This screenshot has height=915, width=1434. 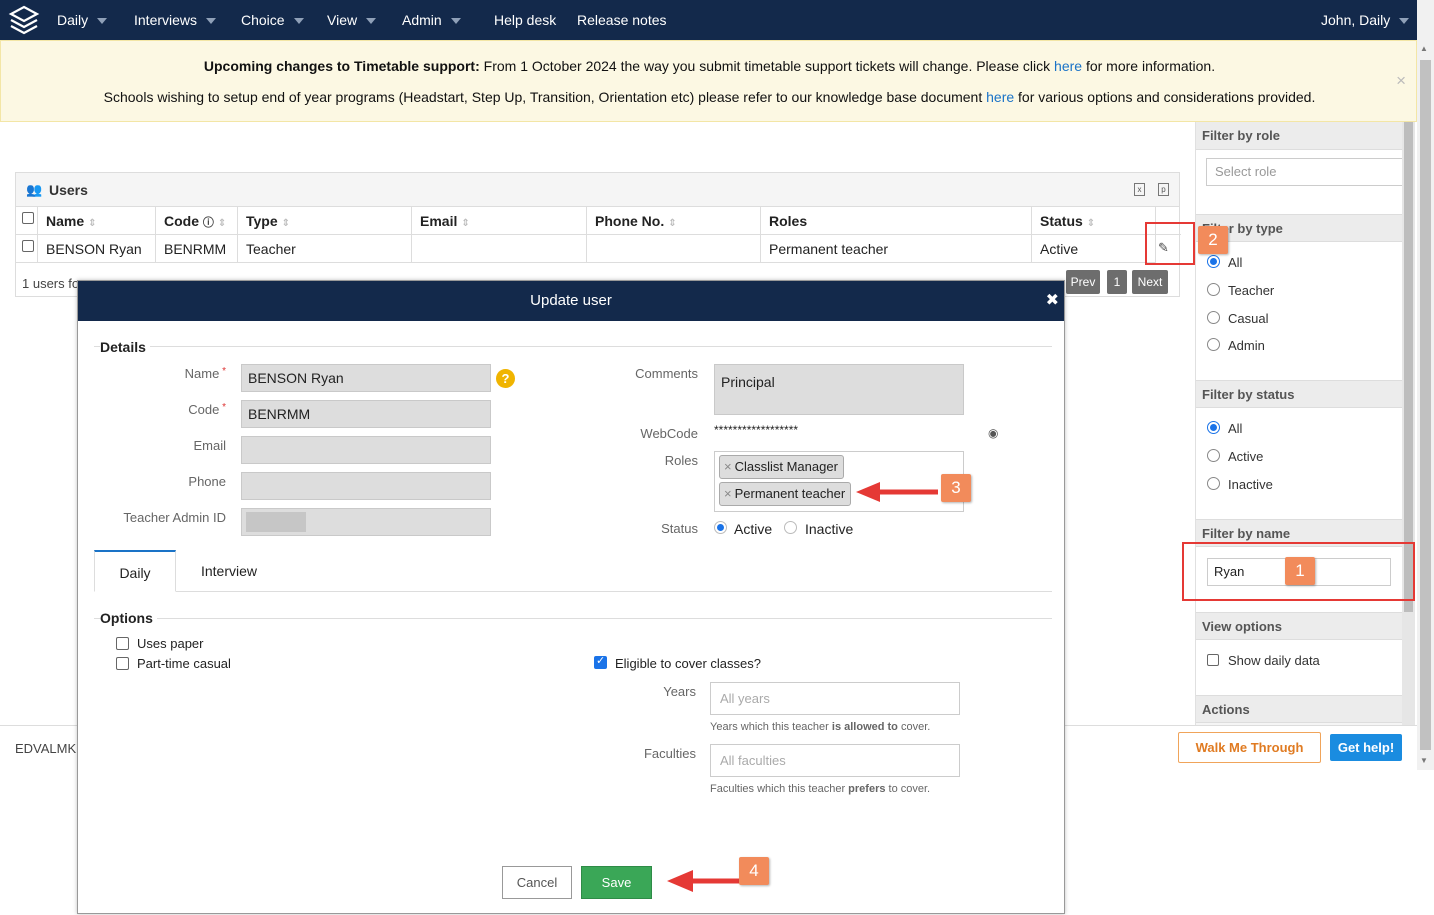 What do you see at coordinates (207, 481) in the screenshot?
I see `phone-label: Phone` at bounding box center [207, 481].